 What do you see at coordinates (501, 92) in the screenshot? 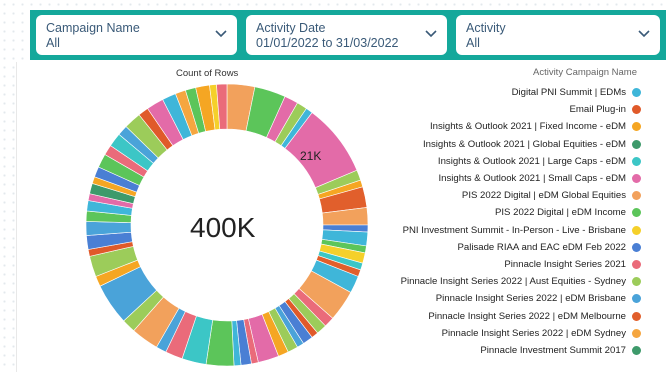
I see `legend-item: Digital PNI Summit | EDMs` at bounding box center [501, 92].